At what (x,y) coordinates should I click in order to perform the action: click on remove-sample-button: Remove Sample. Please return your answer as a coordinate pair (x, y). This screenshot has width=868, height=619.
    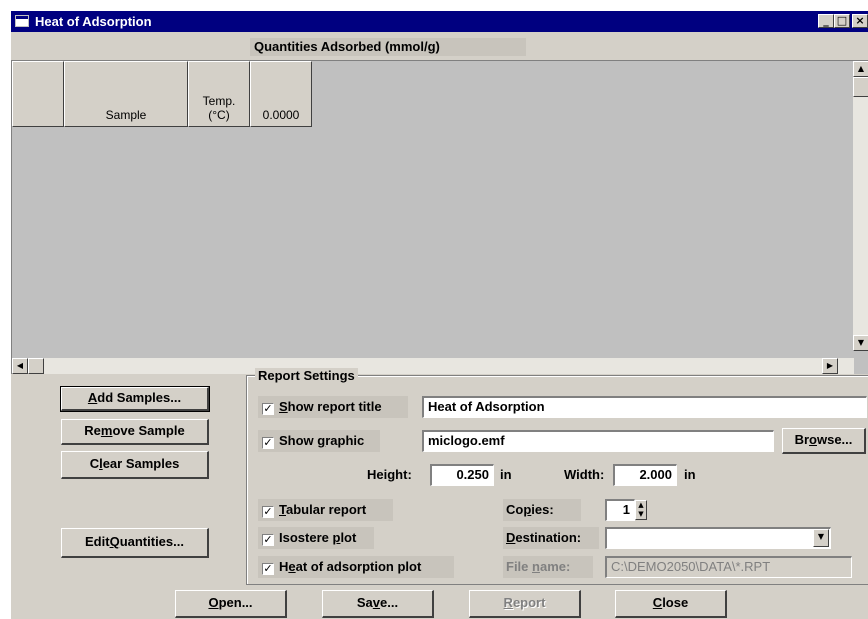
    Looking at the image, I should click on (135, 432).